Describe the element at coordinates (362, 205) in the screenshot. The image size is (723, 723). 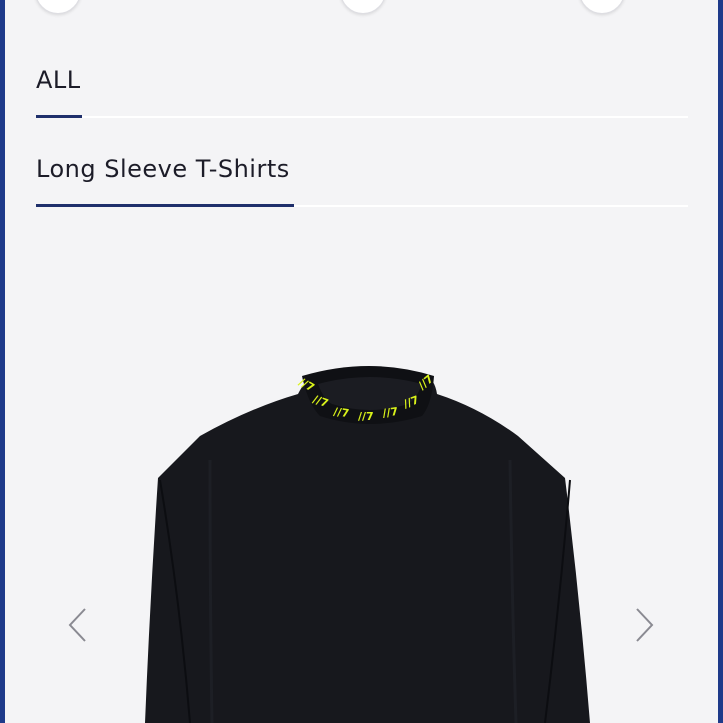
I see `breadcrumb-category-underline` at that location.